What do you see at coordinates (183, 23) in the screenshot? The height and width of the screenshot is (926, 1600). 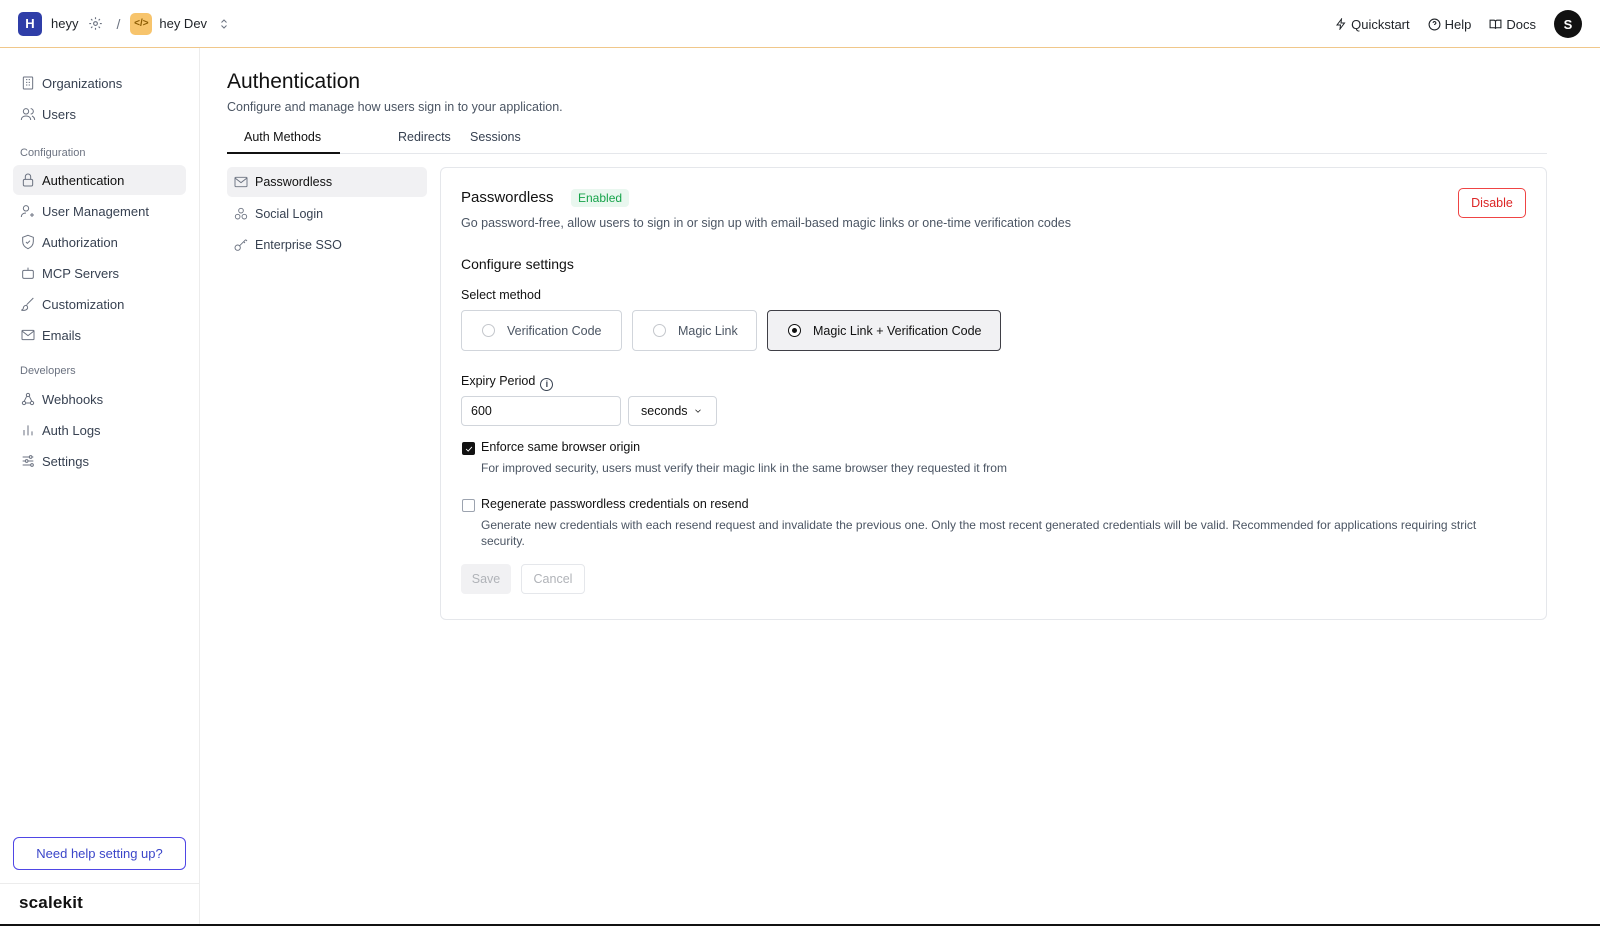 I see `env-name: hey Dev` at bounding box center [183, 23].